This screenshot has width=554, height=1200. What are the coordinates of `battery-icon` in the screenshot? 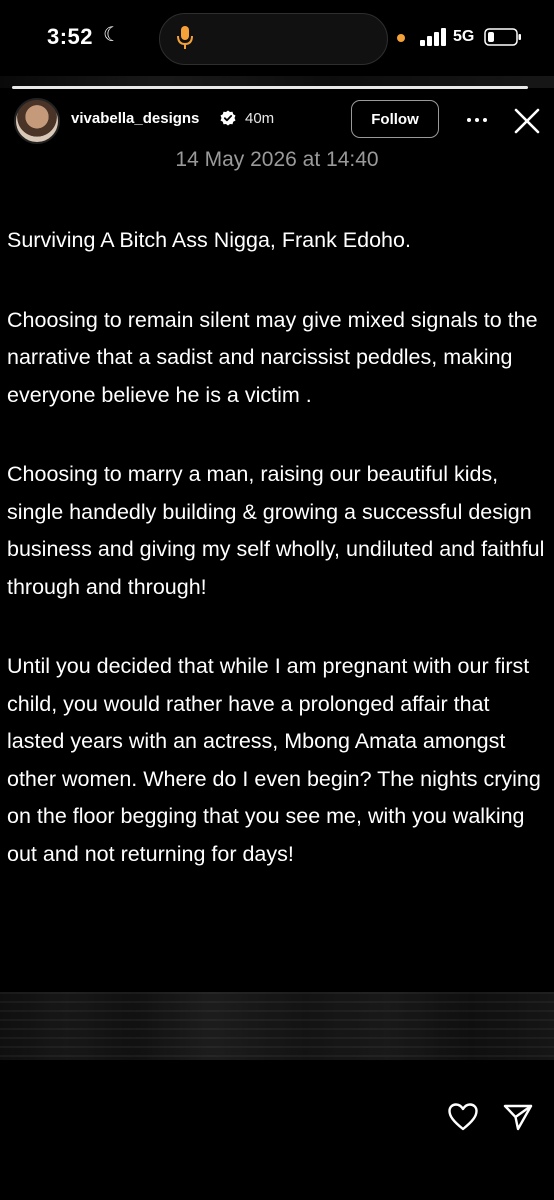 It's located at (502, 37).